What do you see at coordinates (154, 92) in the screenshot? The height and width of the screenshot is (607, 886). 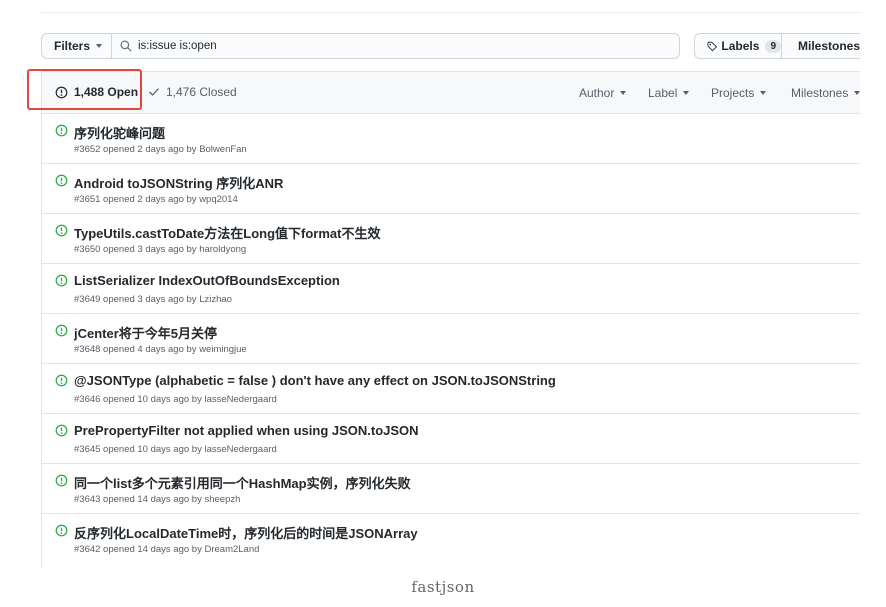 I see `check-icon` at bounding box center [154, 92].